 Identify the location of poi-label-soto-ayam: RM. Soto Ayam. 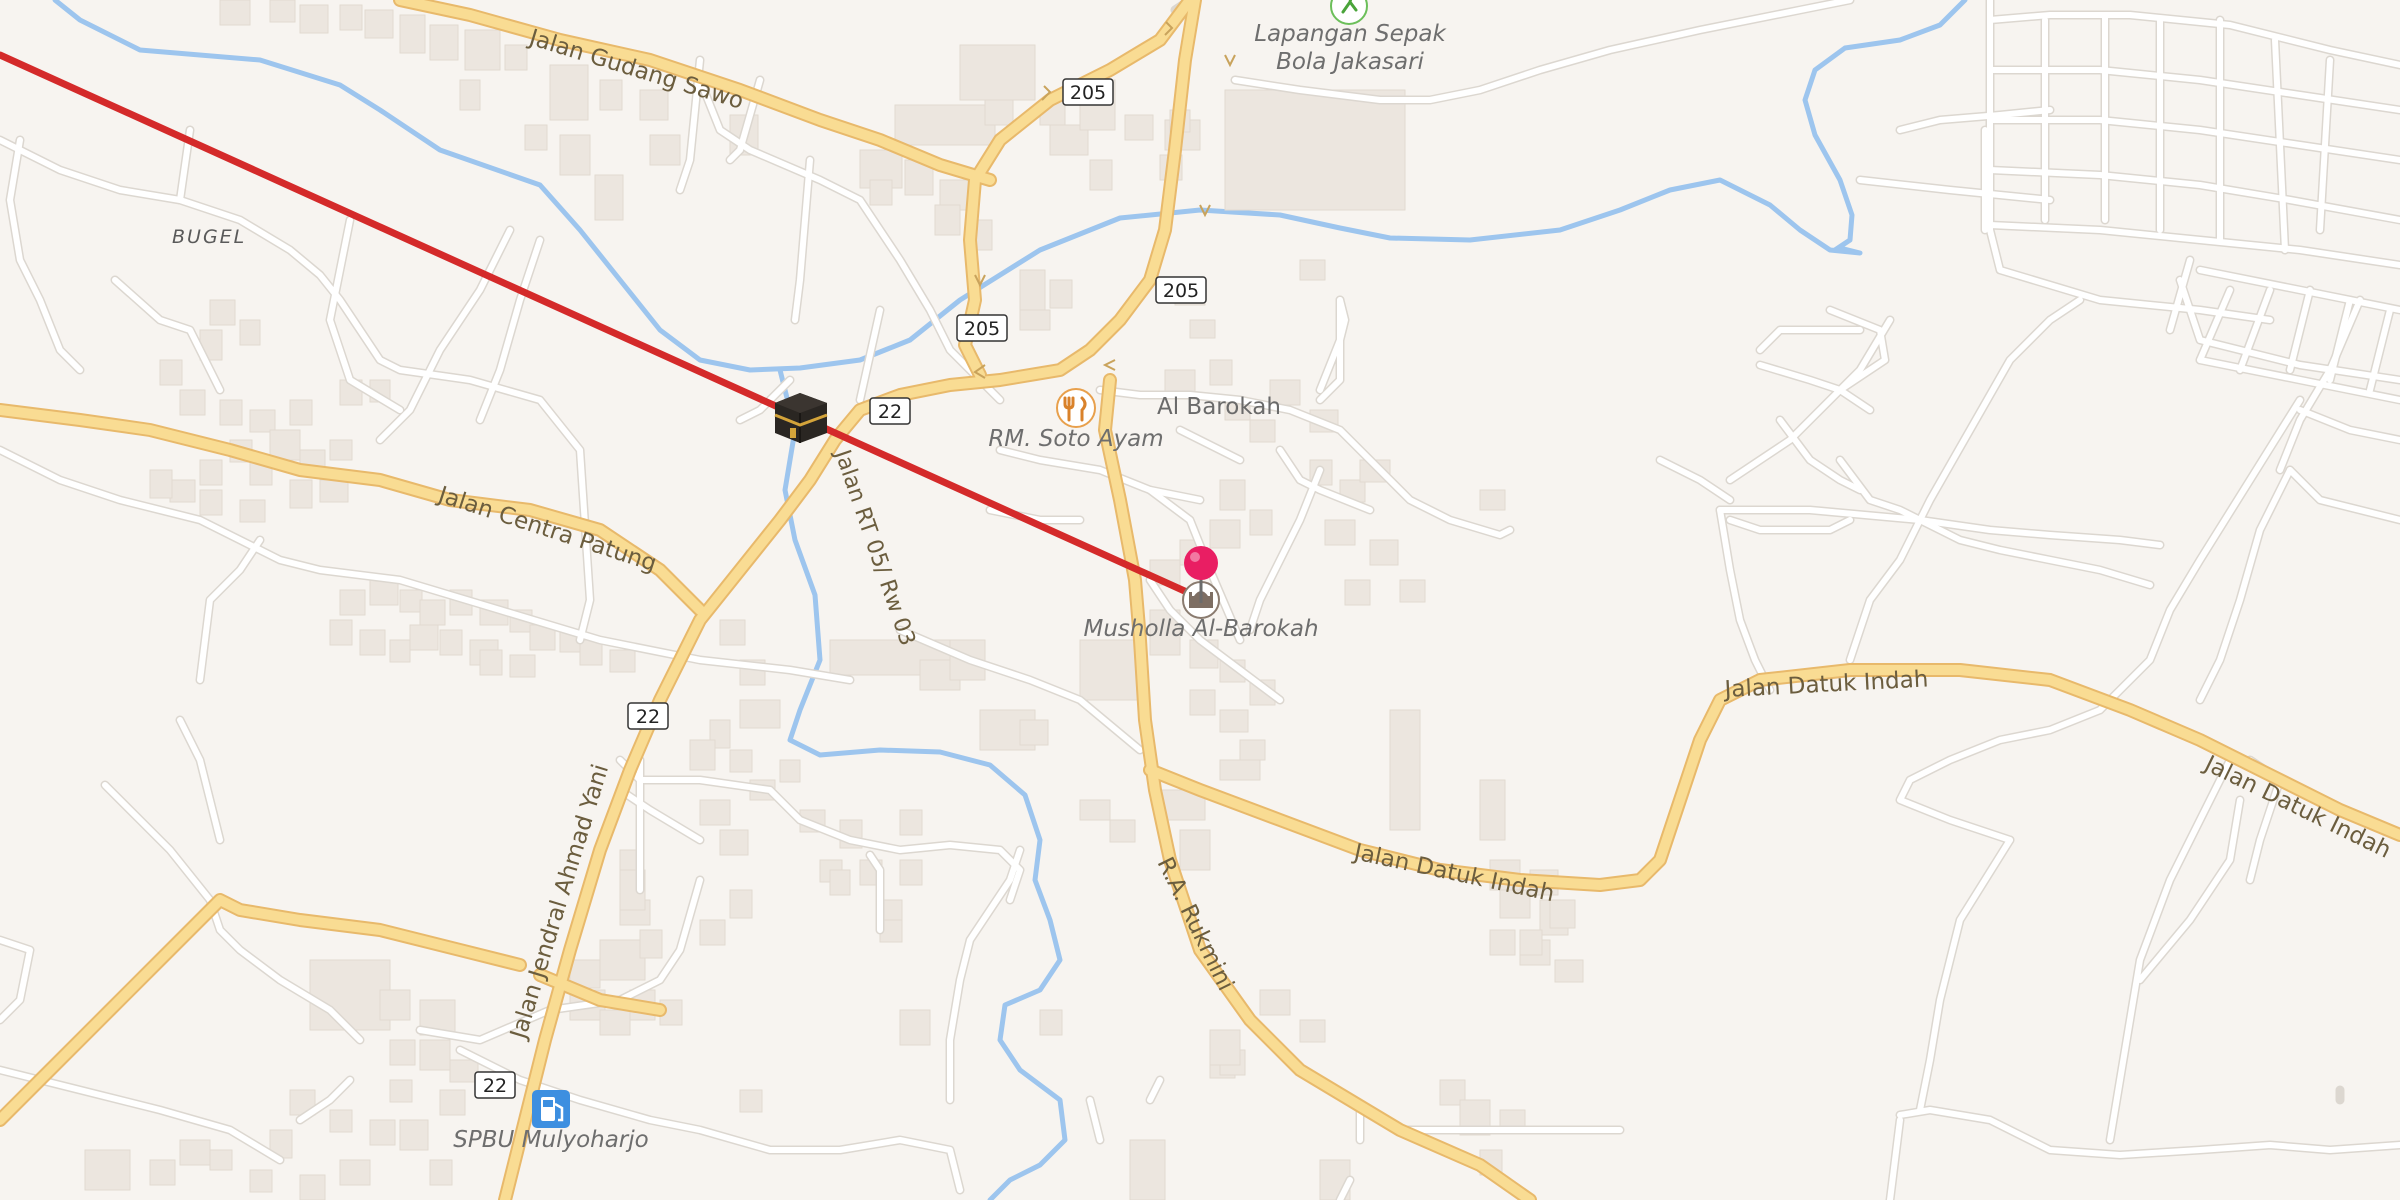
(1075, 439).